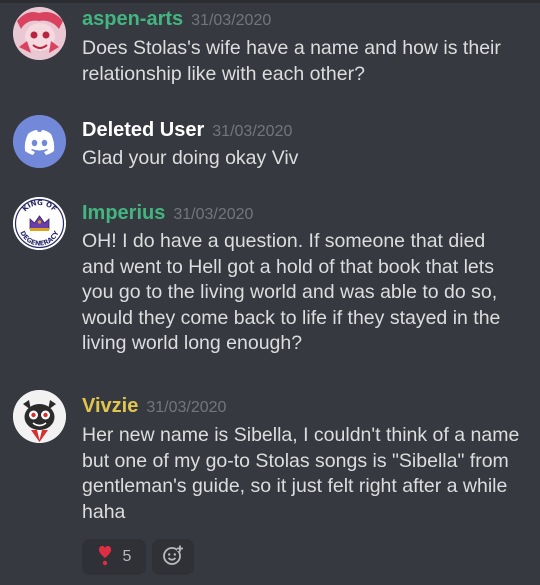 This screenshot has height=585, width=540. I want to click on cartoon-character-avatar-icon, so click(39, 416).